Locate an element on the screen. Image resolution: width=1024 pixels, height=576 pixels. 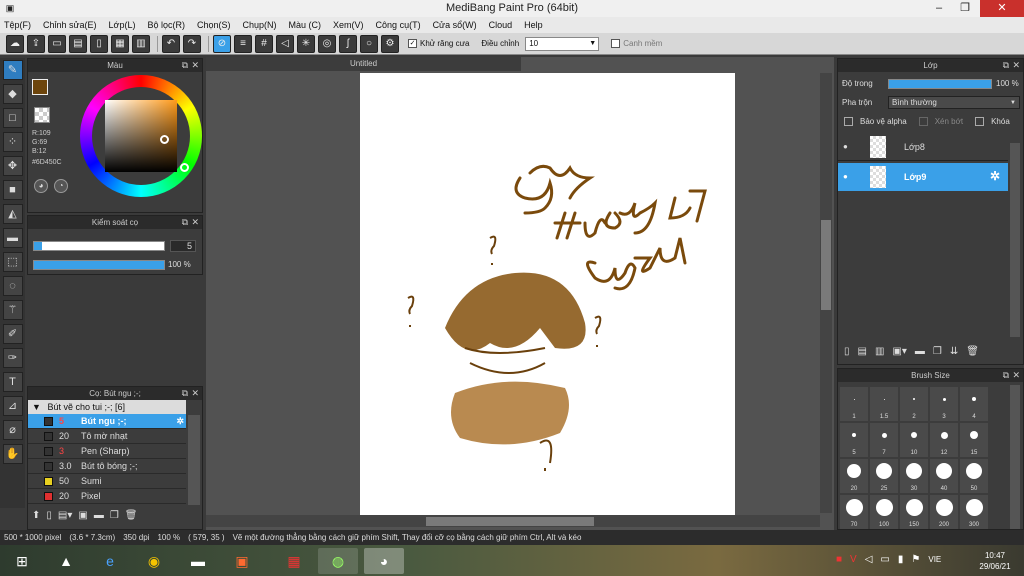
menu-edit: Chỉnh sửa(E) is located at coordinates (70, 25).